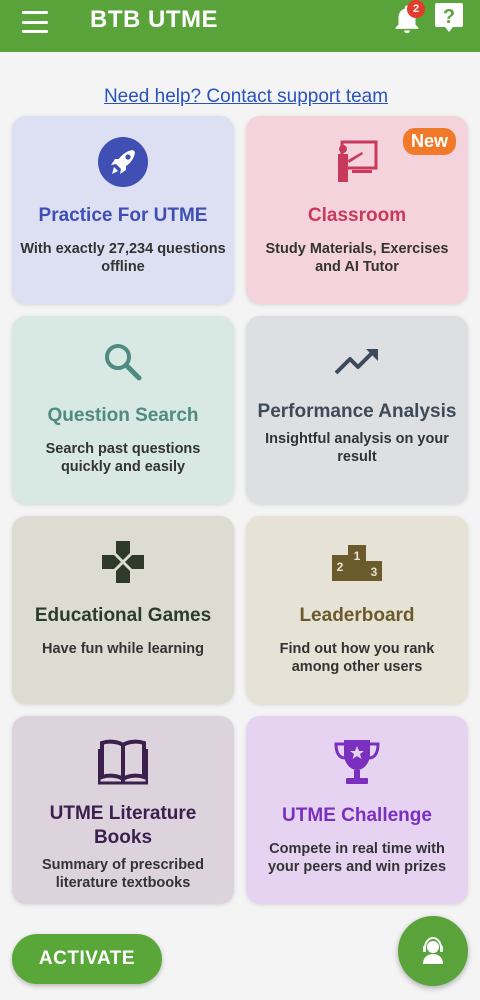  Describe the element at coordinates (87, 959) in the screenshot. I see `activate-button: ACTIVATE` at that location.